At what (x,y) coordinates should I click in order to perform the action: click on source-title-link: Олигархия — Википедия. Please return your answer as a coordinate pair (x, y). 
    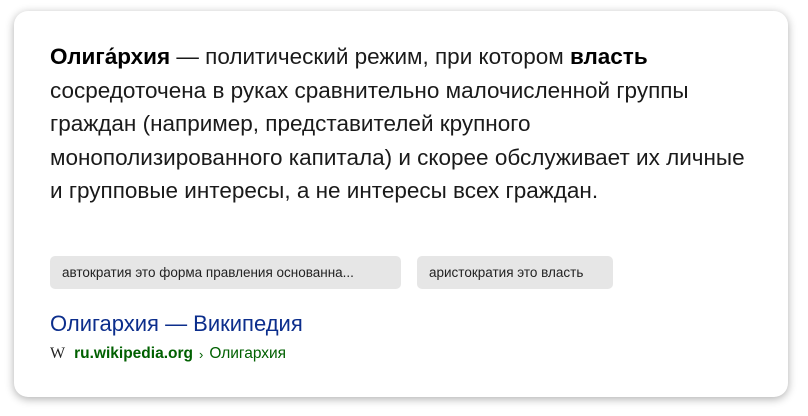
    Looking at the image, I should click on (176, 324).